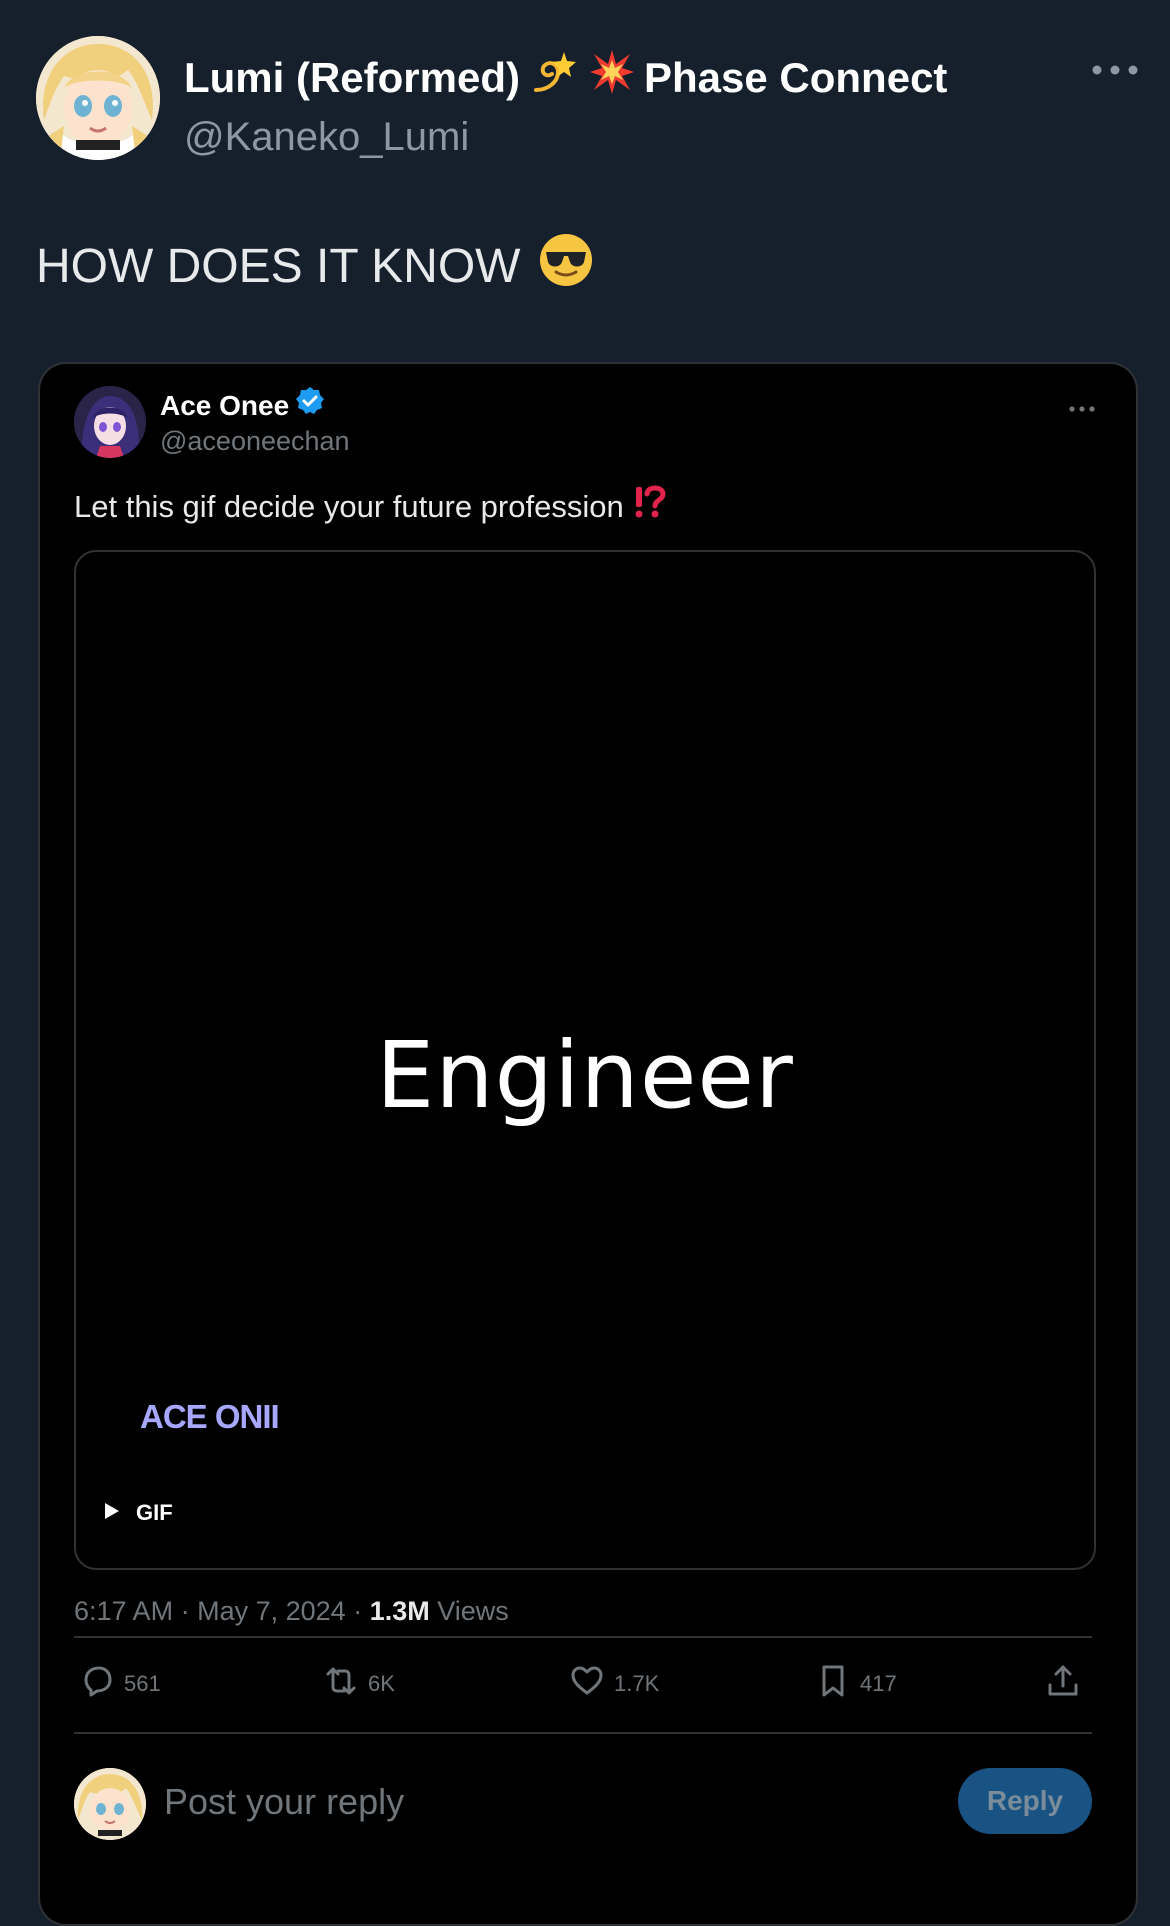 This screenshot has width=1170, height=1926. What do you see at coordinates (796, 77) in the screenshot?
I see `display-name-suffix: Phase Connect` at bounding box center [796, 77].